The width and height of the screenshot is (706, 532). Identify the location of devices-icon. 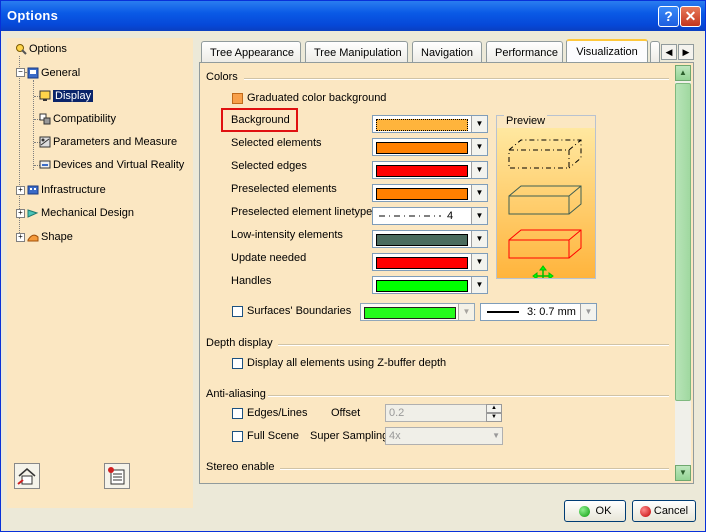
(45, 164).